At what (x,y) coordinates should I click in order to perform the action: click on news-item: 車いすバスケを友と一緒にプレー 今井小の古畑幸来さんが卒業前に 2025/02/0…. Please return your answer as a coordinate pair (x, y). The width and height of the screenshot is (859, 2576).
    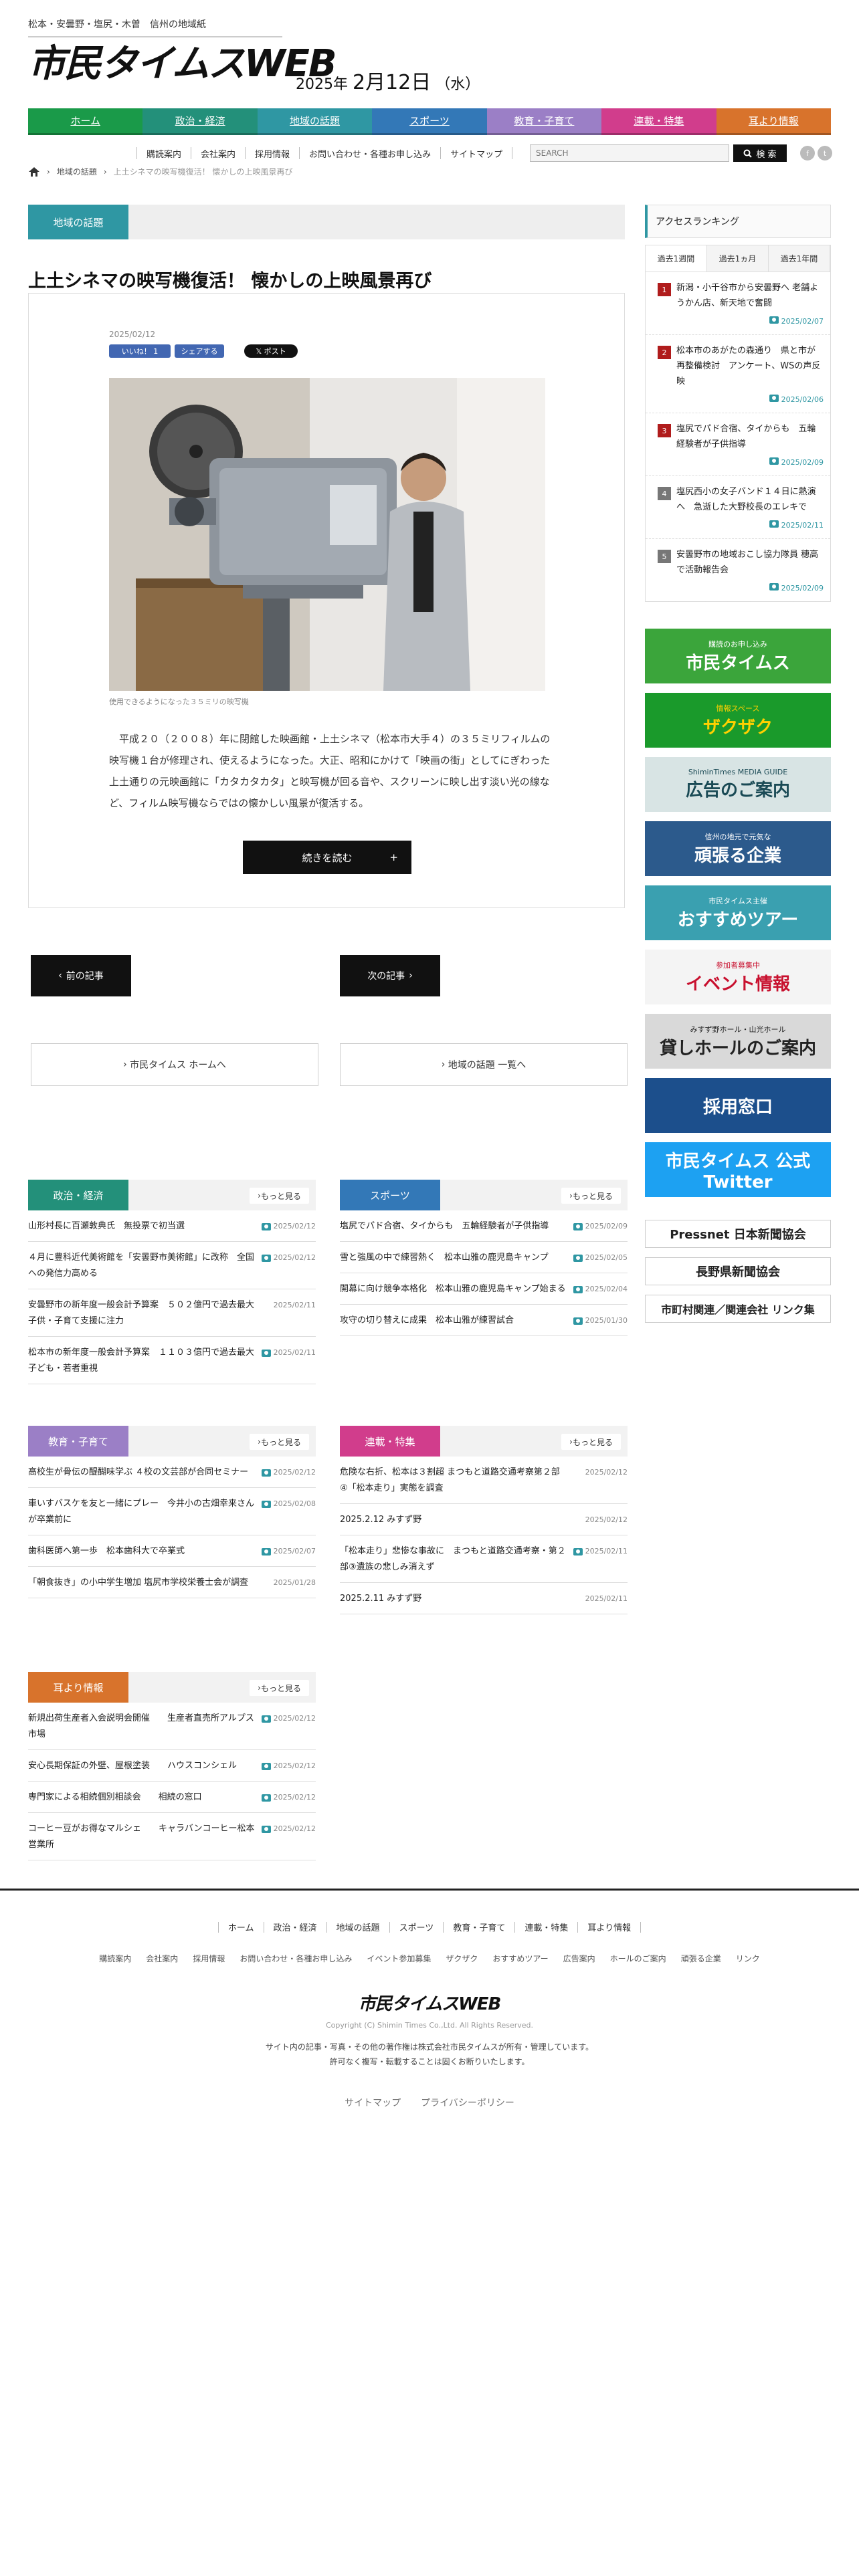
    Looking at the image, I should click on (172, 1512).